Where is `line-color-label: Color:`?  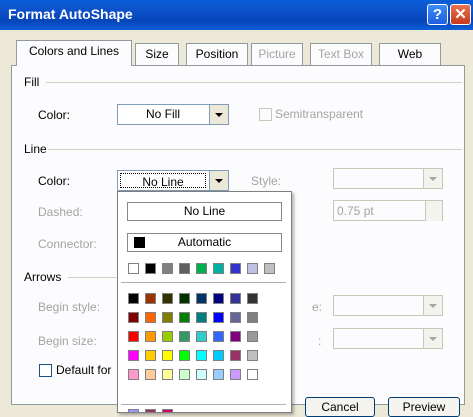 line-color-label: Color: is located at coordinates (54, 181).